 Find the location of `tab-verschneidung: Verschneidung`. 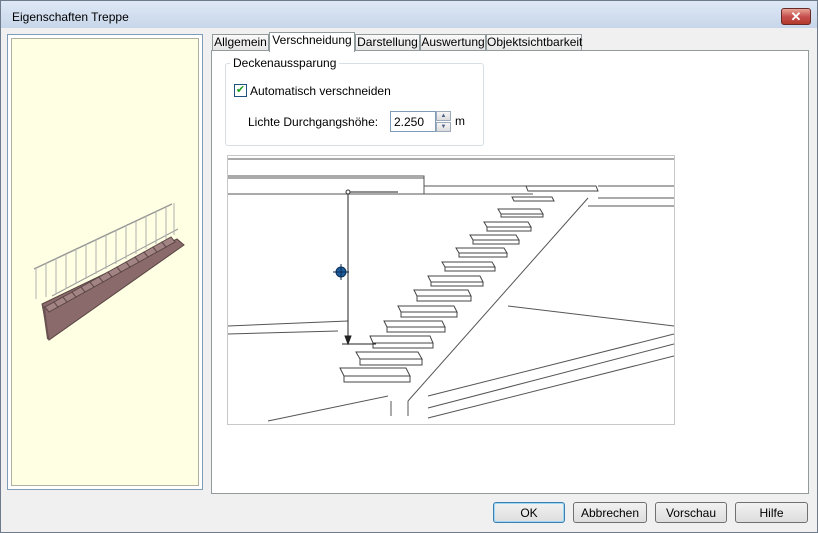

tab-verschneidung: Verschneidung is located at coordinates (312, 42).